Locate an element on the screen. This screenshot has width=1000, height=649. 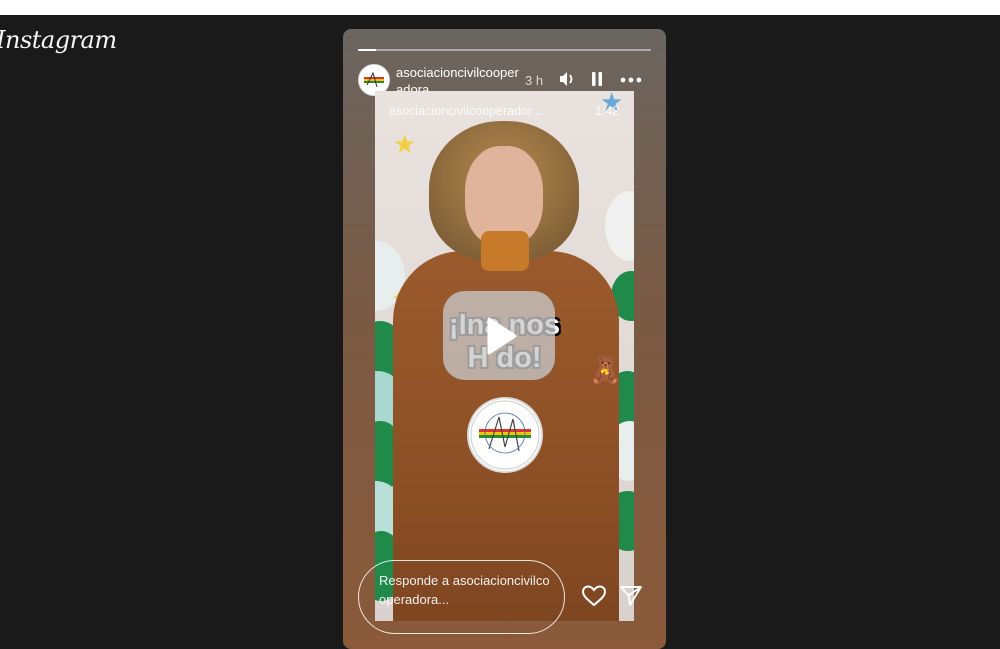
play-icon is located at coordinates (502, 336).